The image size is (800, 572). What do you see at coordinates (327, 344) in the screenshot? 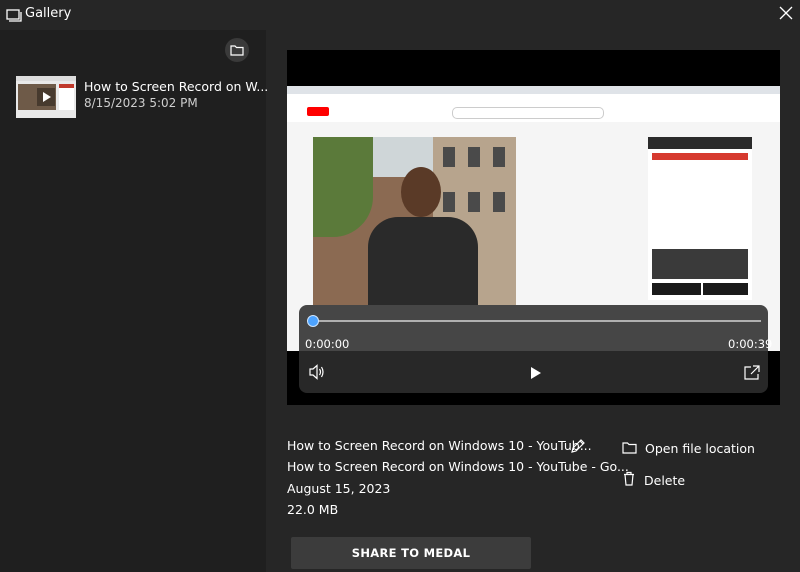
I see `current-time: 0:00:00` at bounding box center [327, 344].